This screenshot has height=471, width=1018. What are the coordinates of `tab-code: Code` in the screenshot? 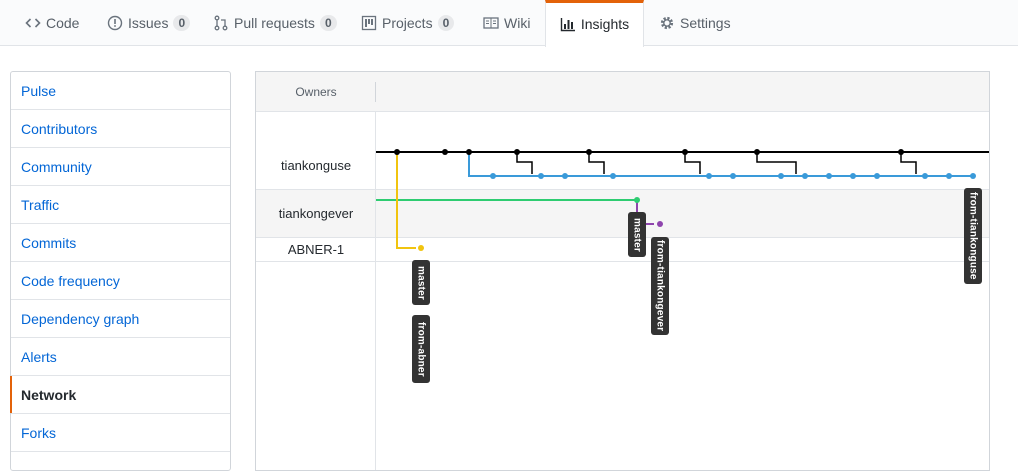 It's located at (52, 23).